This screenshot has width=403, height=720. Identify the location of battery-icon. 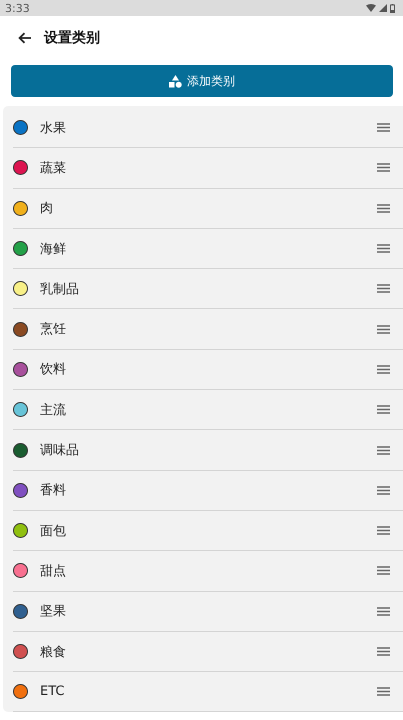
(392, 8).